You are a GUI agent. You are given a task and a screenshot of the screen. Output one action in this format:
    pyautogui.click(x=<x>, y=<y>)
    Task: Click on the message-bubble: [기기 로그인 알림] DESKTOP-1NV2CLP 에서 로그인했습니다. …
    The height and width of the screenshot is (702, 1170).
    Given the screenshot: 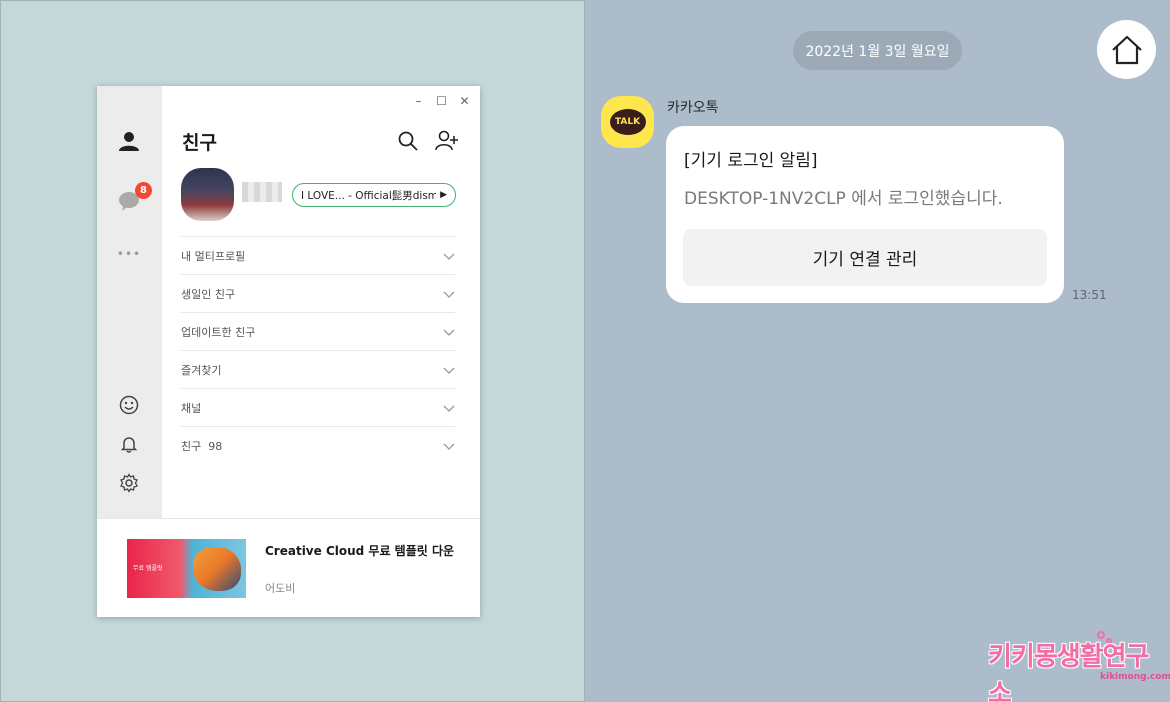 What is the action you would take?
    pyautogui.click(x=865, y=214)
    